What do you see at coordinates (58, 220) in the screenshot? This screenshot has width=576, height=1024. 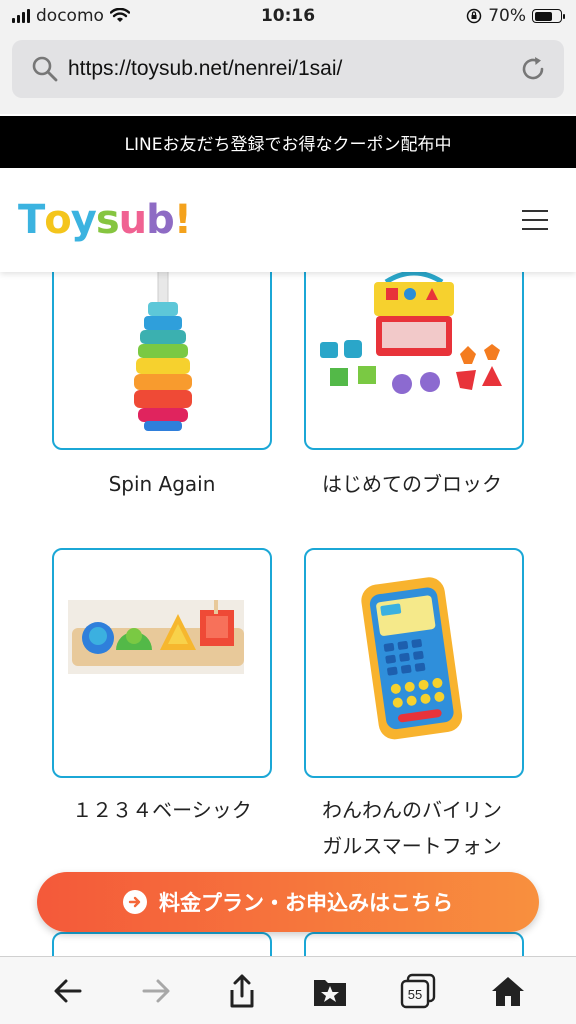 I see `logo-letter: o` at bounding box center [58, 220].